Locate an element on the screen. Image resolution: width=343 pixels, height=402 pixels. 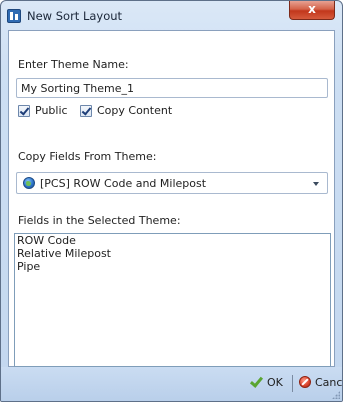
ok-button: OK is located at coordinates (268, 383).